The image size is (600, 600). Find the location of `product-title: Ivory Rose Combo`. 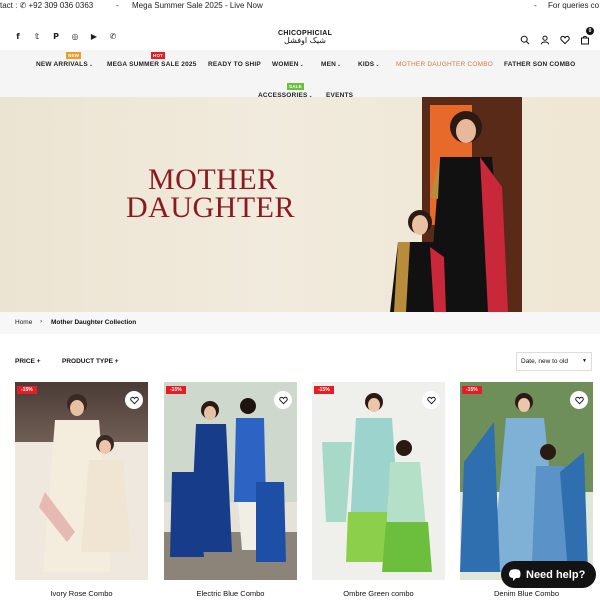

product-title: Ivory Rose Combo is located at coordinates (81, 593).